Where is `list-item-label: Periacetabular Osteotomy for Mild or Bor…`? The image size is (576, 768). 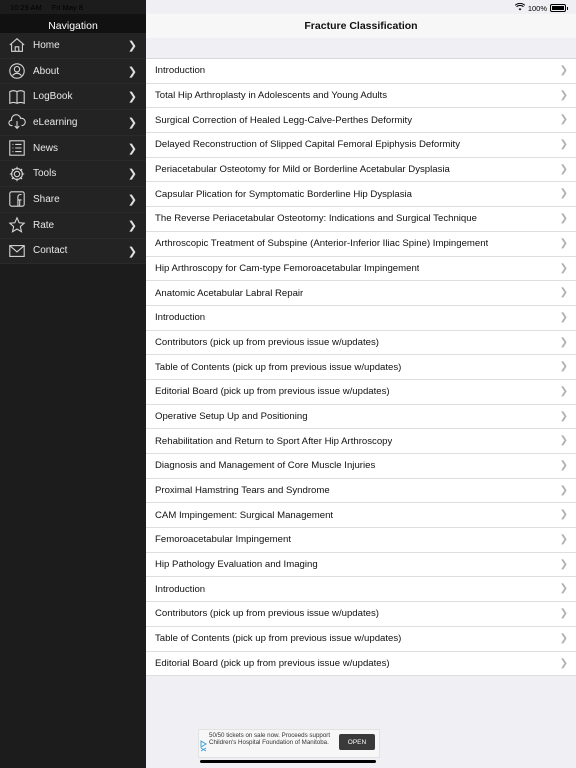 list-item-label: Periacetabular Osteotomy for Mild or Bor… is located at coordinates (302, 170).